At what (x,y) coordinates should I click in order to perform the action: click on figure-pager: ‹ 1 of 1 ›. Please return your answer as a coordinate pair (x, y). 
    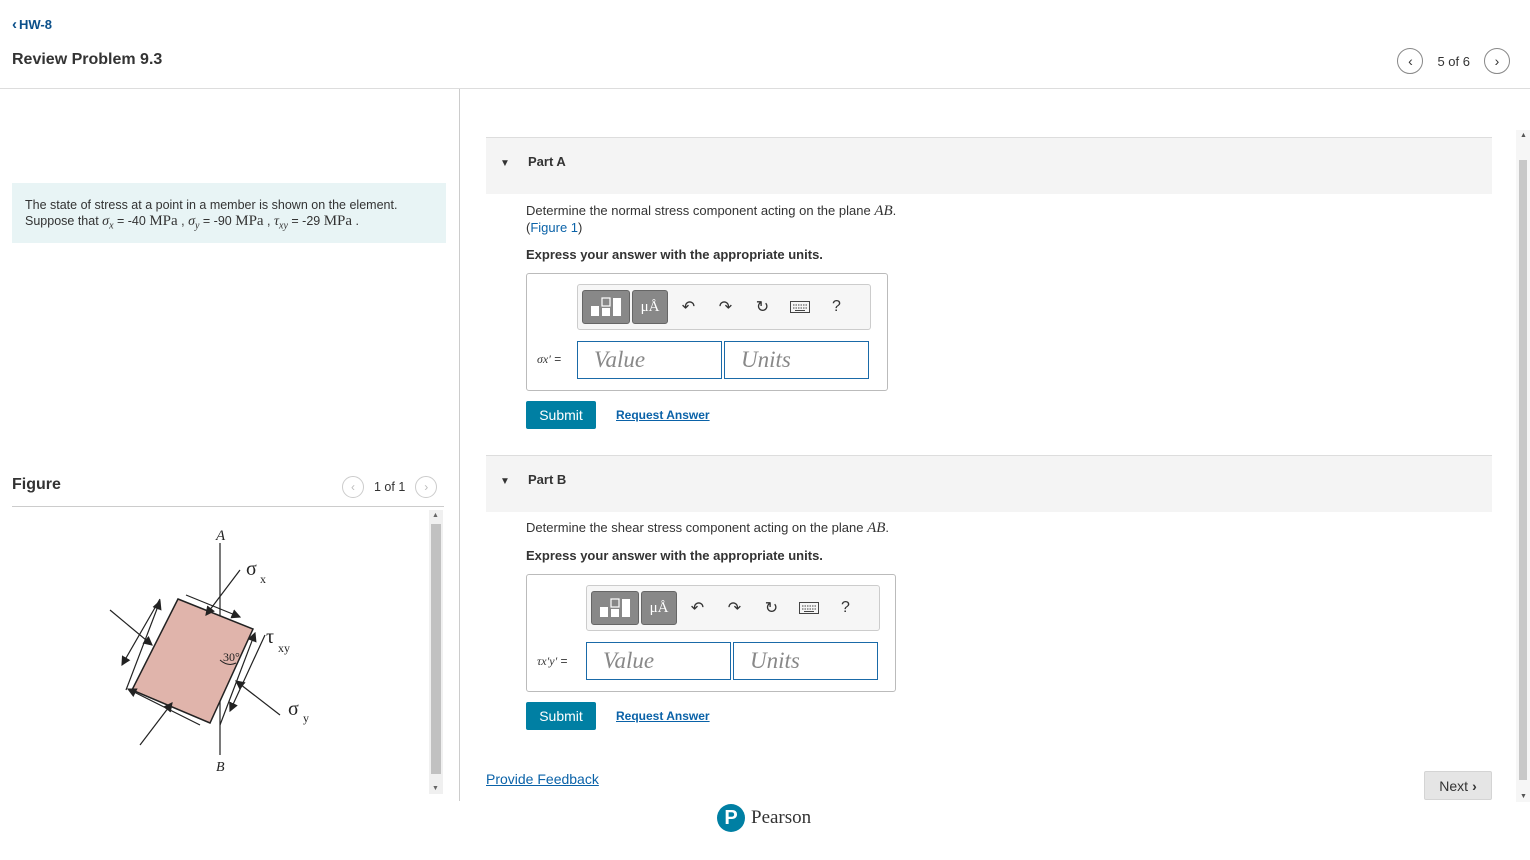
    Looking at the image, I should click on (390, 487).